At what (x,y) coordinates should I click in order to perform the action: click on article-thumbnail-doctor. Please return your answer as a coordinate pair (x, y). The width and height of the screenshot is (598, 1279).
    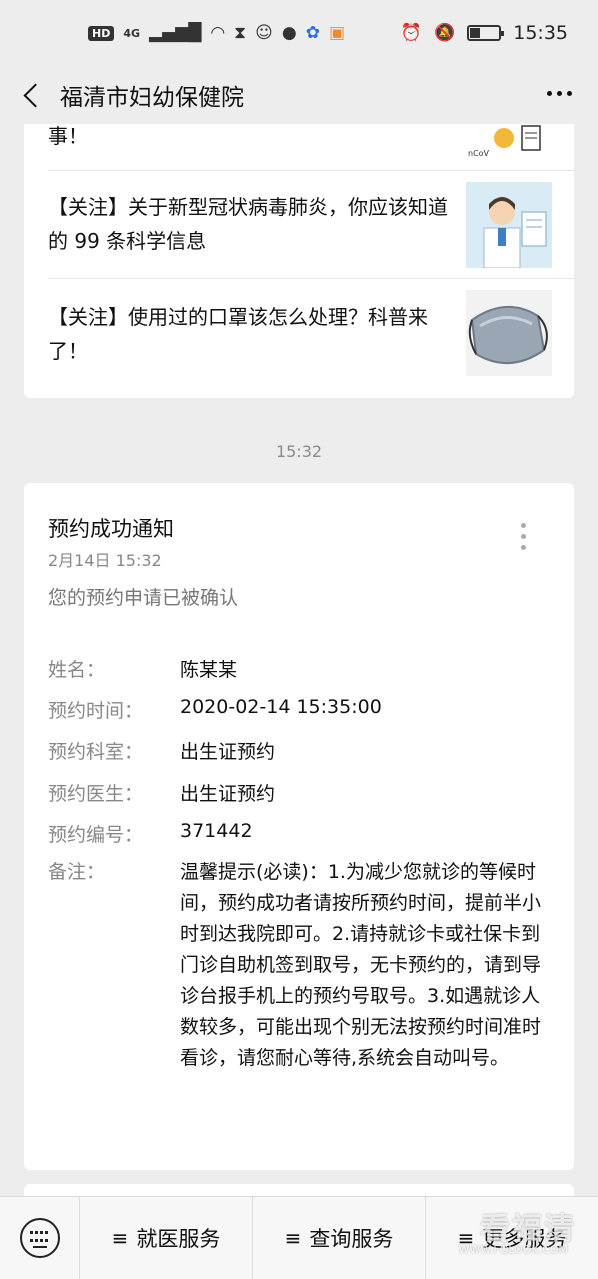
    Looking at the image, I should click on (509, 225).